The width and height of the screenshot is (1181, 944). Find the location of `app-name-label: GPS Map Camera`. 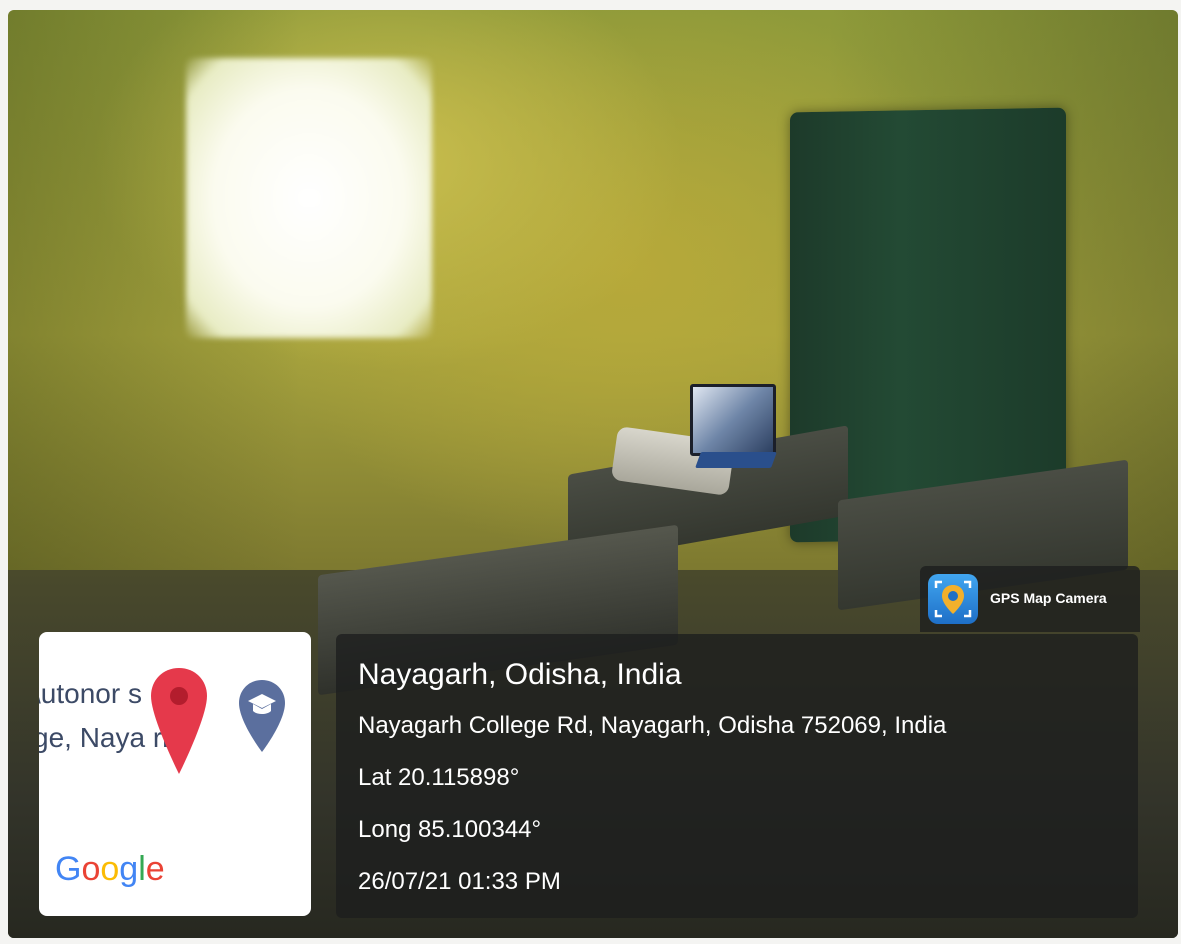

app-name-label: GPS Map Camera is located at coordinates (1048, 598).